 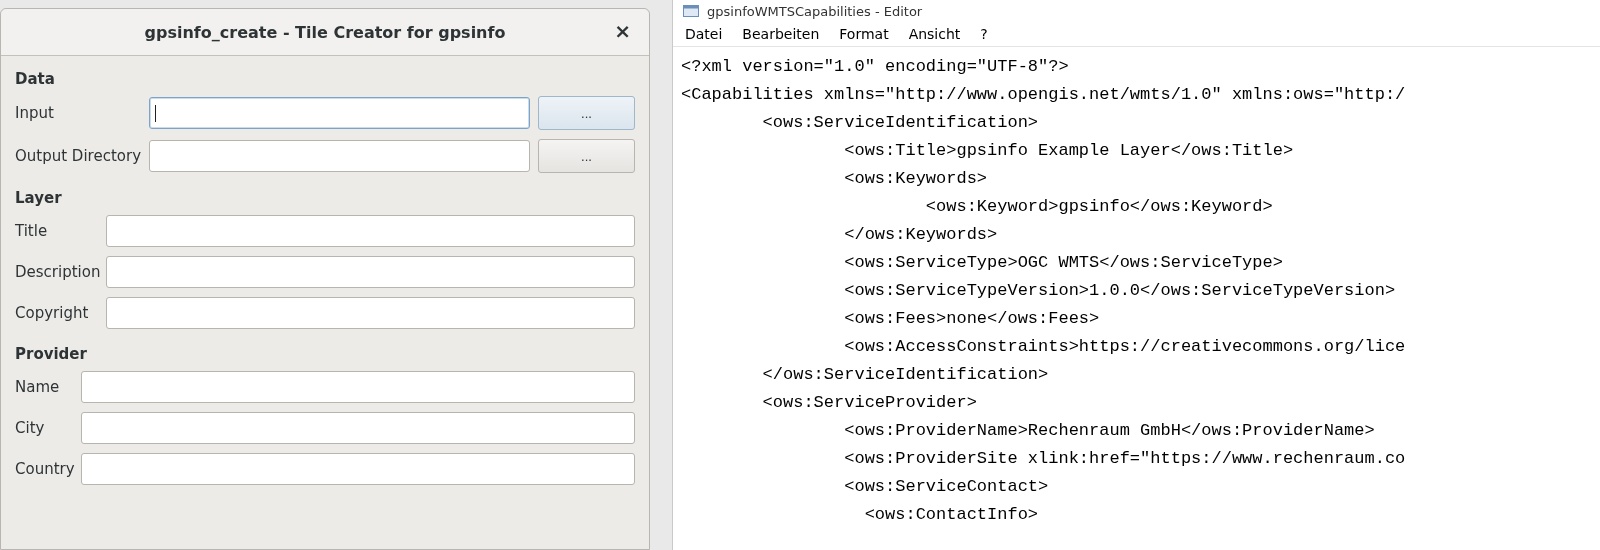 I want to click on menu-item: ?, so click(x=984, y=34).